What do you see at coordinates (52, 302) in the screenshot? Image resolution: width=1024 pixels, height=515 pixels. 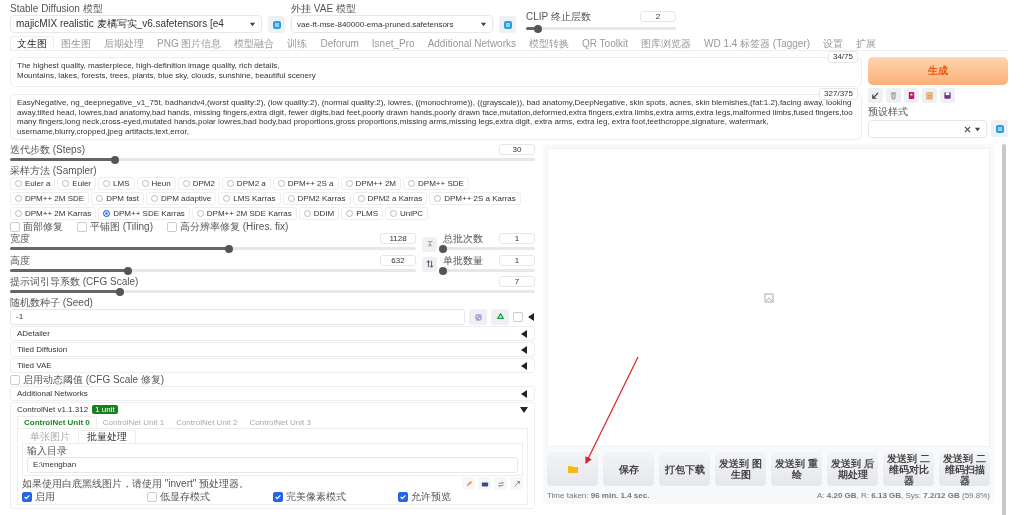 I see `field-label: 随机数种子 (Seed)` at bounding box center [52, 302].